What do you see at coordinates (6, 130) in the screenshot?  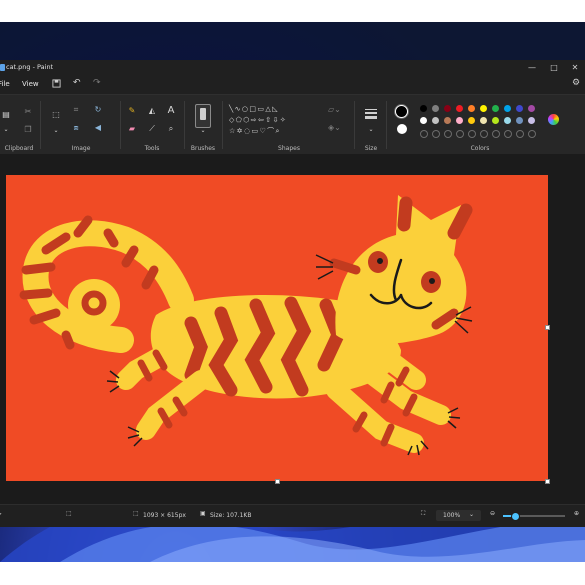 I see `paste-dropdown-icon: ⌄` at bounding box center [6, 130].